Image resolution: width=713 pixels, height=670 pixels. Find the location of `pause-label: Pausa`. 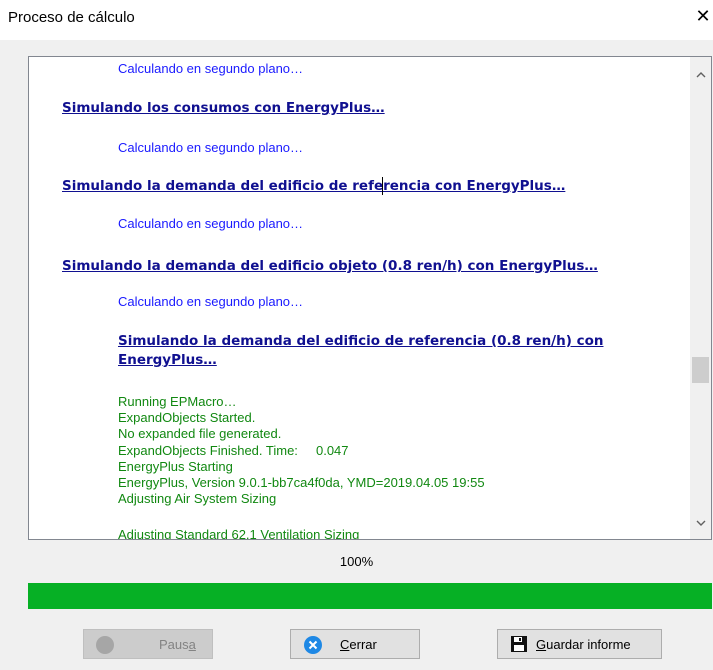

pause-label: Pausa is located at coordinates (177, 644).